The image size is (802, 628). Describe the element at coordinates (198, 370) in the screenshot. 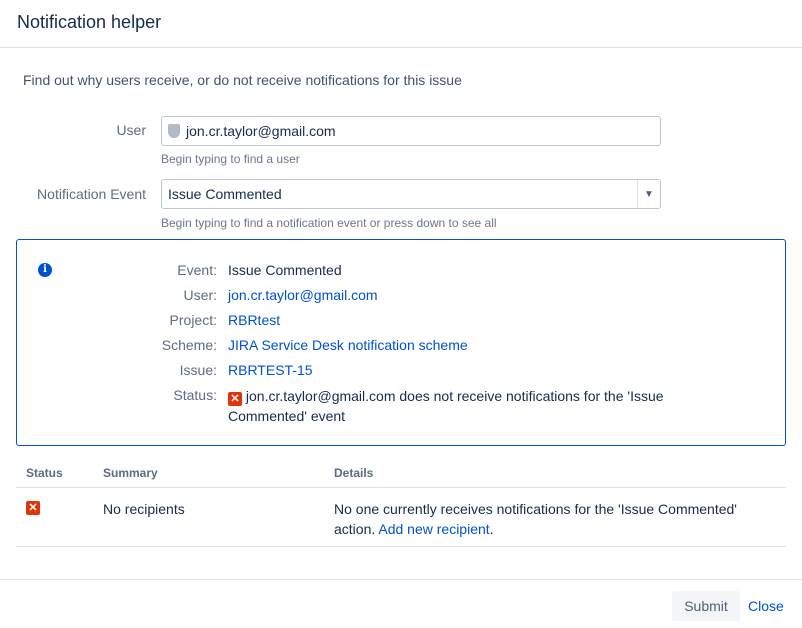

I see `issue-row-label: Issue:` at that location.